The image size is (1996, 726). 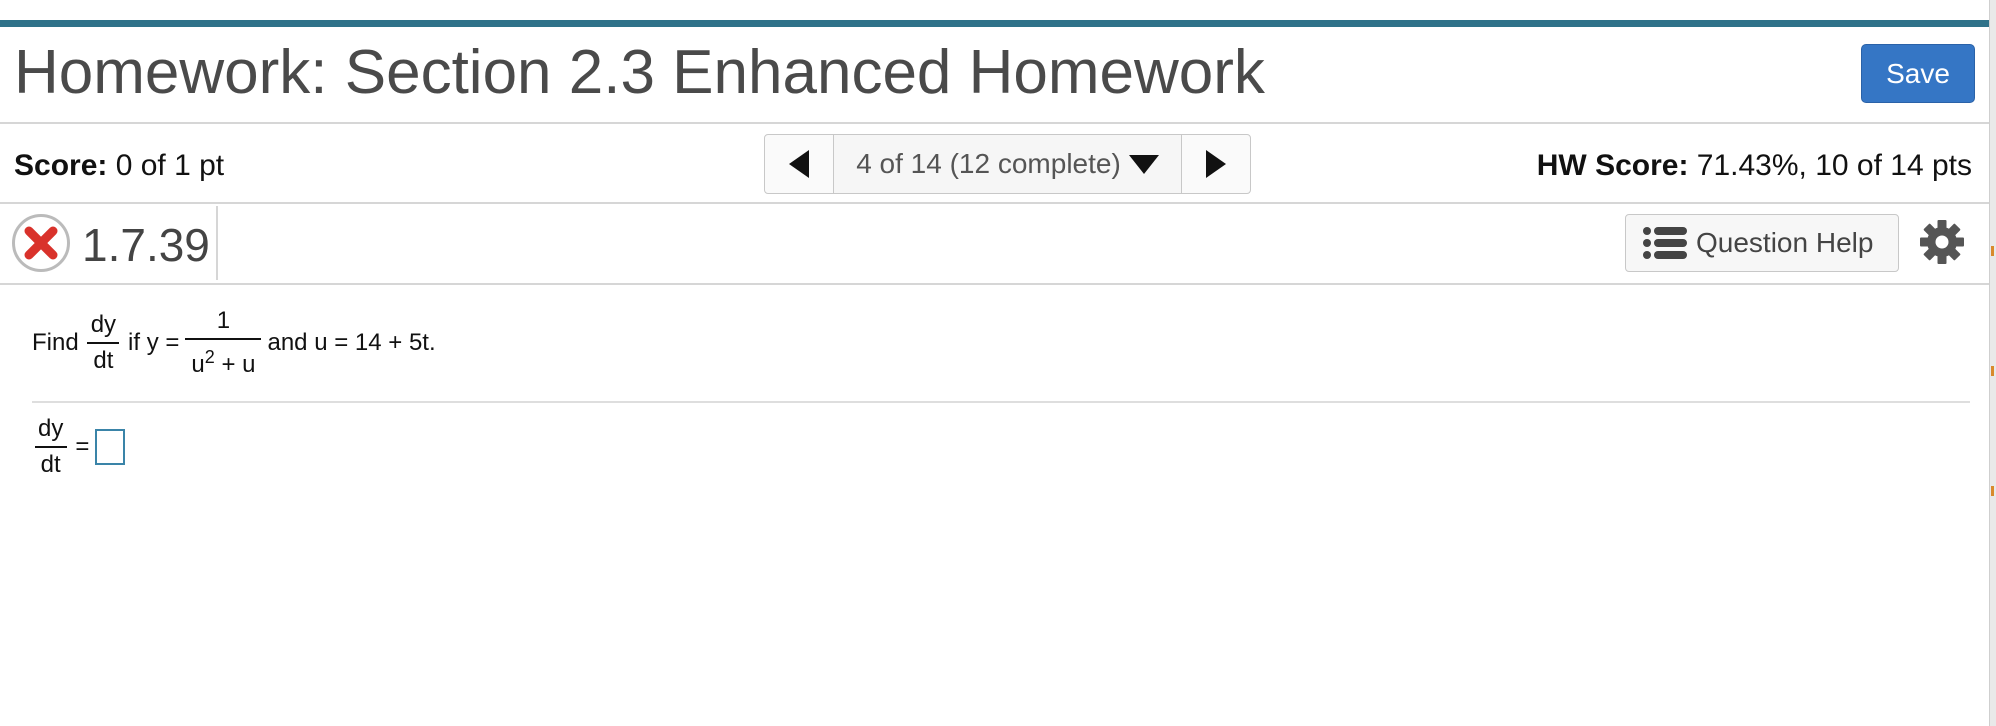 I want to click on hw-score-display: HW Score: 71.43%, 10 of 14 pts, so click(x=1737, y=166).